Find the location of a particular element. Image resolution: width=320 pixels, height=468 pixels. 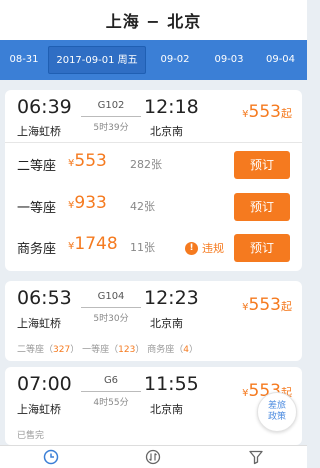

train-number: G104 is located at coordinates (111, 296).